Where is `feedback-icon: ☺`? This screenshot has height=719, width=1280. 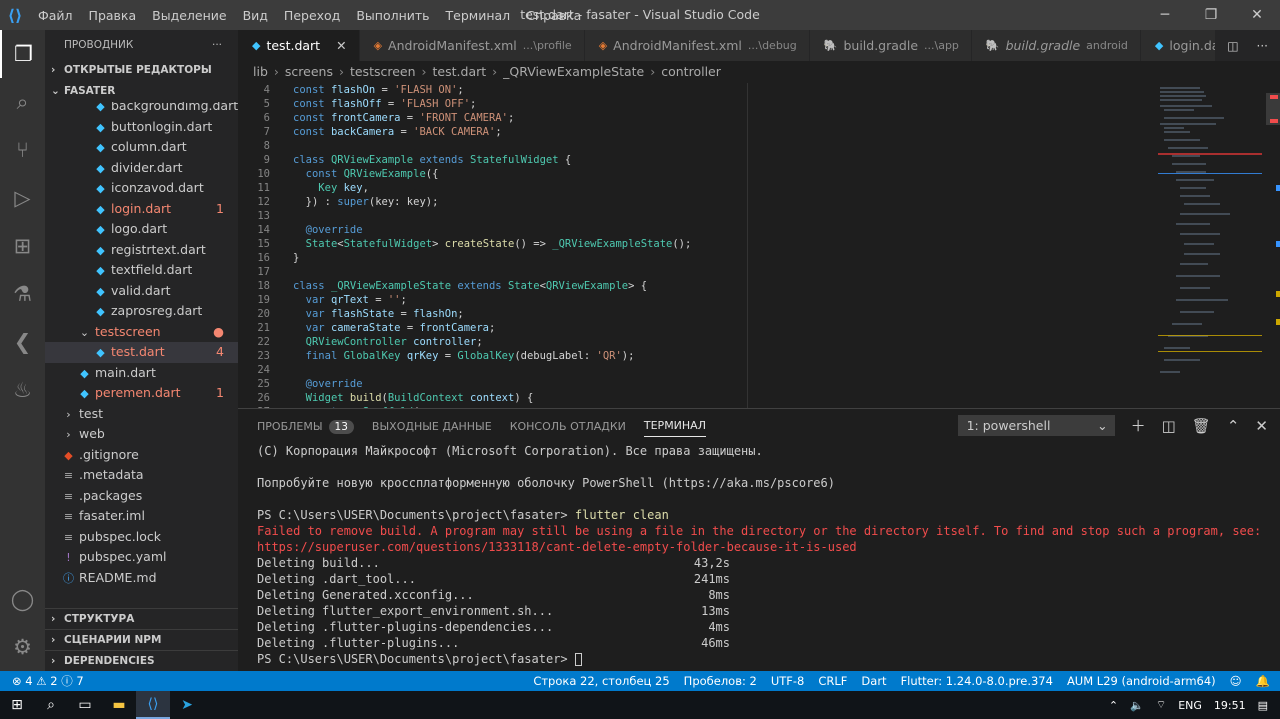
feedback-icon: ☺ is located at coordinates (1236, 681).